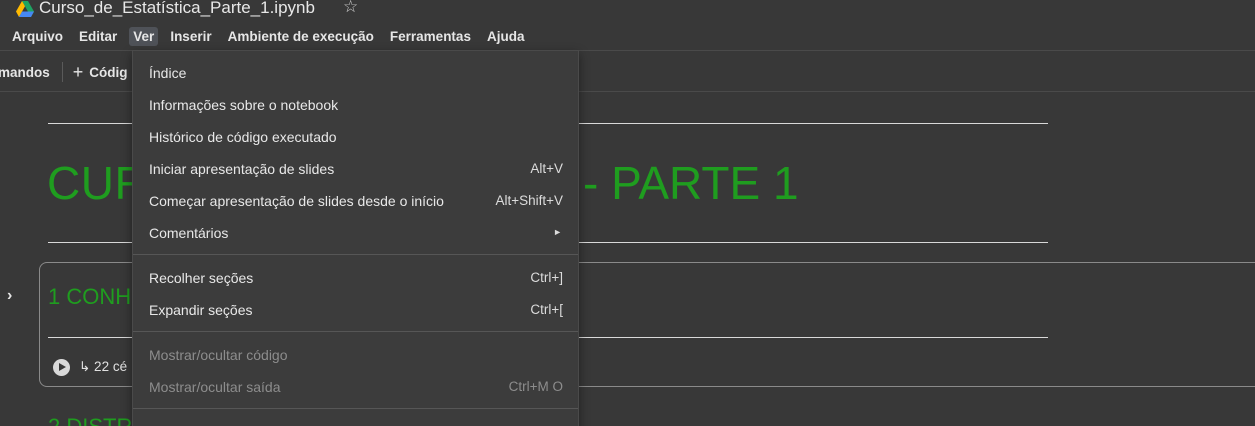 The width and height of the screenshot is (1255, 426). What do you see at coordinates (177, 9) in the screenshot?
I see `notebook-title: Curso_de_Estatística_Parte_1.ipynb` at bounding box center [177, 9].